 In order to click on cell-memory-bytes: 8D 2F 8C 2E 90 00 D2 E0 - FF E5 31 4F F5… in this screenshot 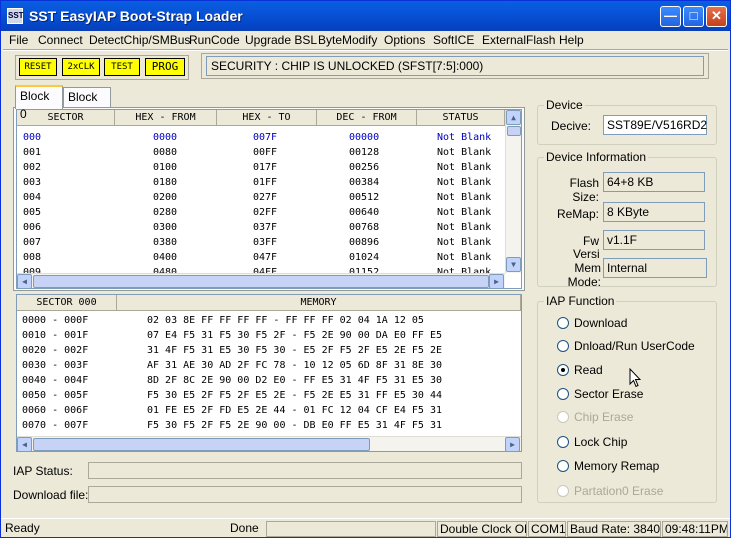, I will do `click(295, 380)`.